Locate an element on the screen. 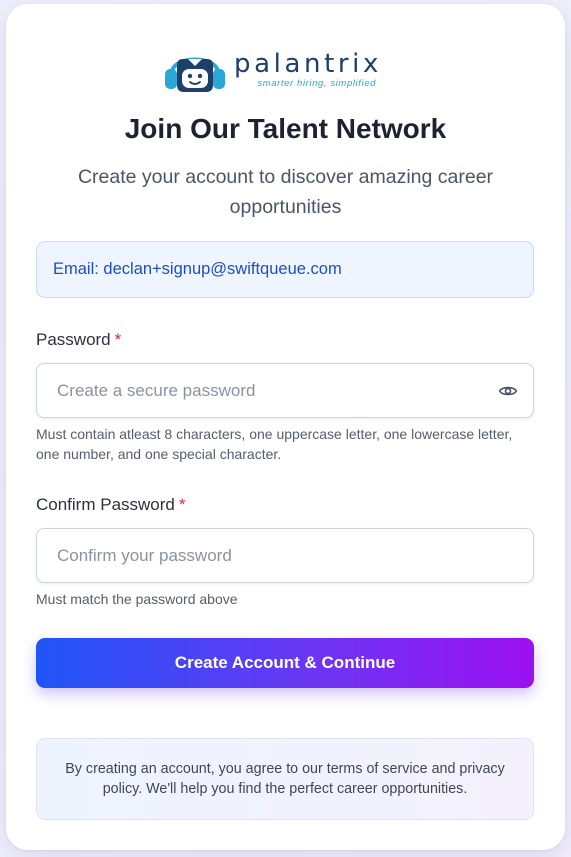  brand-name: palantrix is located at coordinates (308, 64).